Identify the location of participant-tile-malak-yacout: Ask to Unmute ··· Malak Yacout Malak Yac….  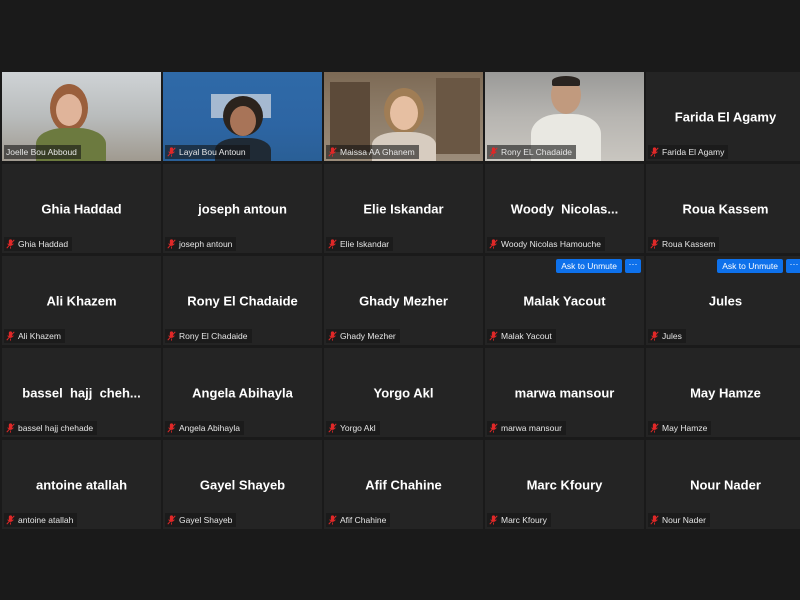
(564, 300).